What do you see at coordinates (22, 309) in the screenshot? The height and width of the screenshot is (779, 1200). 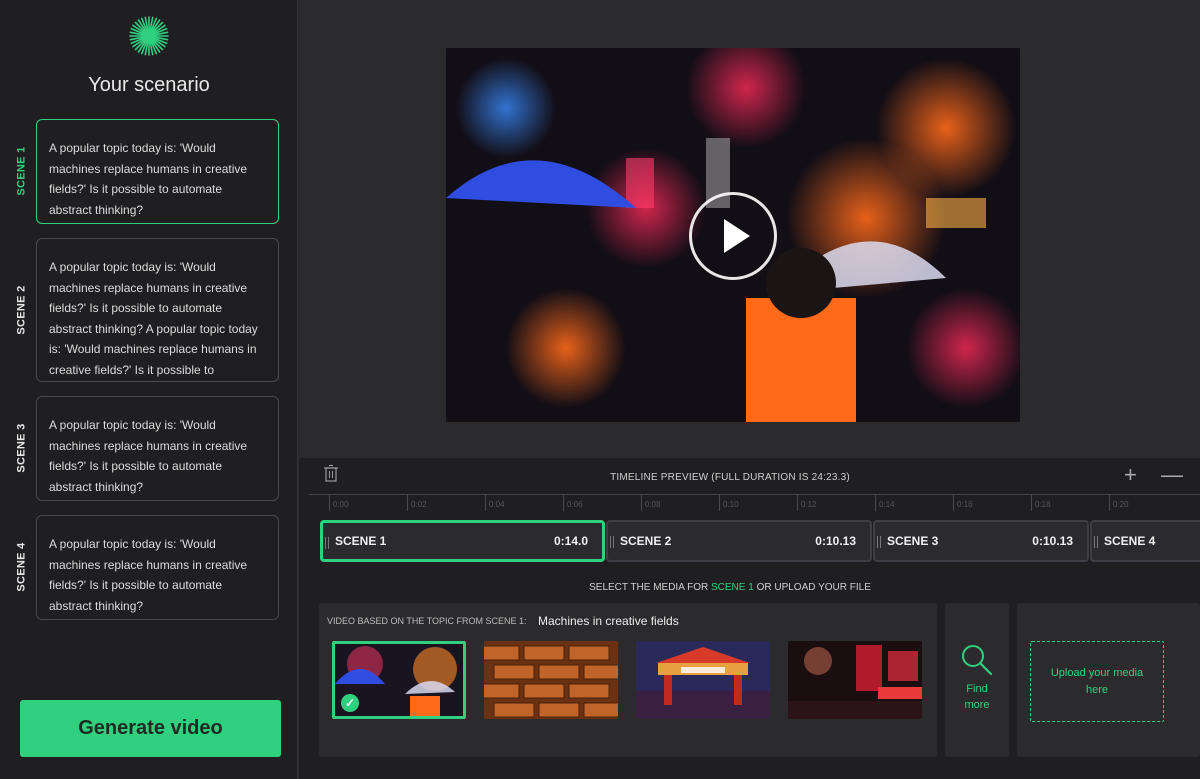 I see `scene-2-label: SCENE 2` at bounding box center [22, 309].